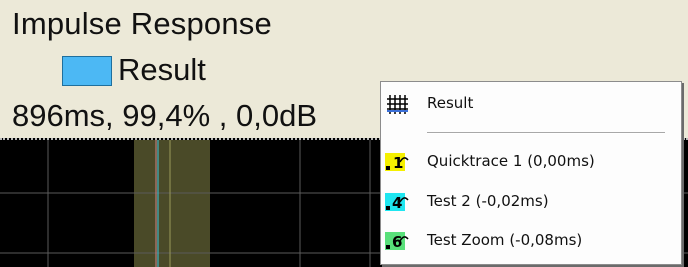 The image size is (688, 267). I want to click on svg-text: 6, so click(397, 242).